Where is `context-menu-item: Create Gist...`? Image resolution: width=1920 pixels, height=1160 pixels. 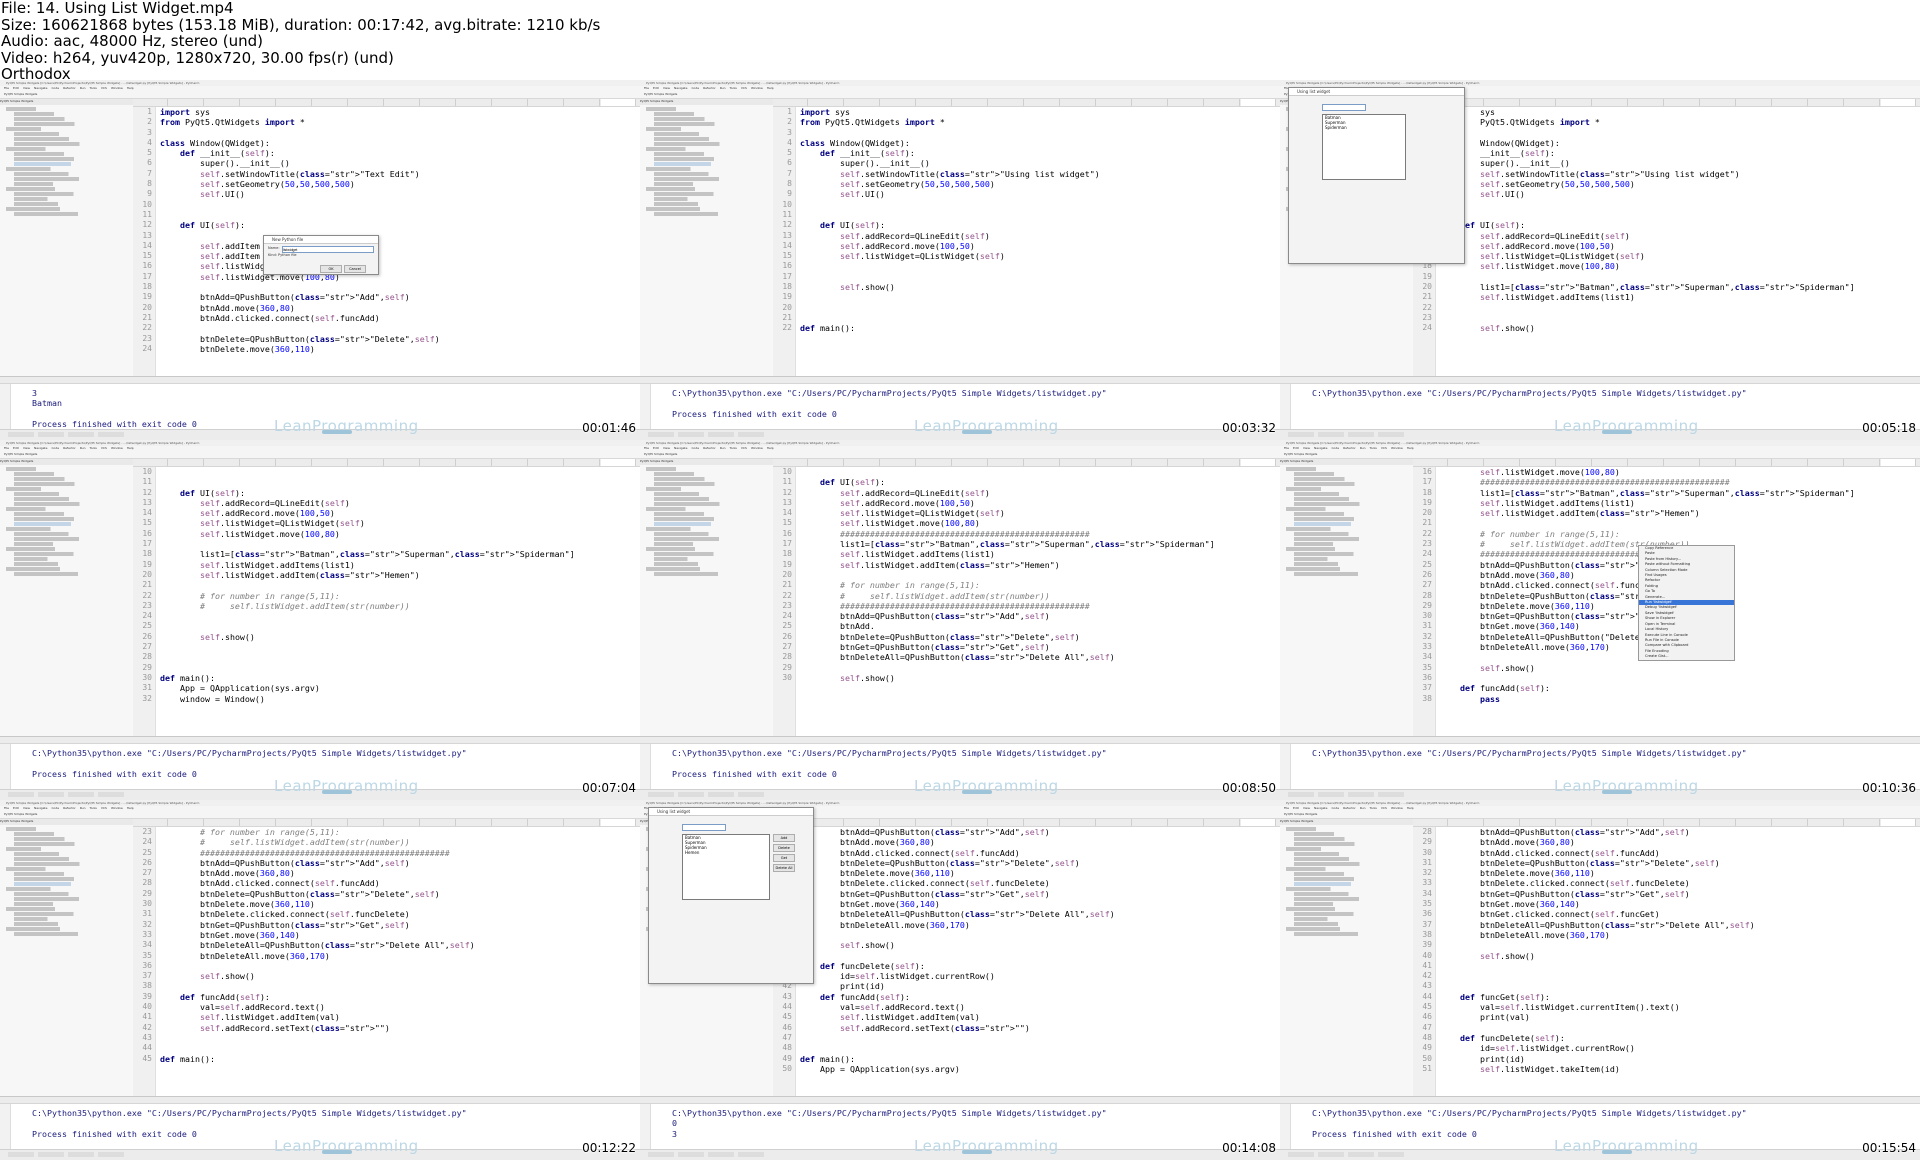
context-menu-item: Create Gist... is located at coordinates (1686, 656).